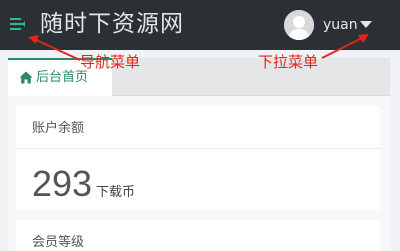  Describe the element at coordinates (198, 235) in the screenshot. I see `member-level-card: 会员等级` at that location.